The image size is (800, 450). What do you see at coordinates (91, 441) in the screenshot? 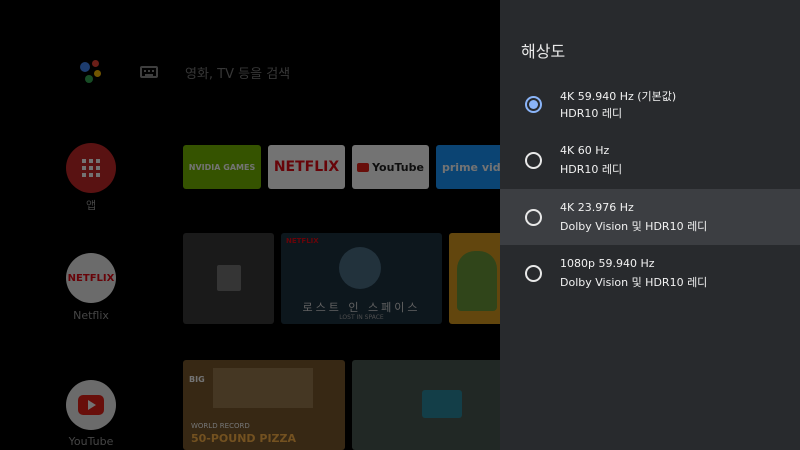
I see `youtube-label: YouTube` at bounding box center [91, 441].